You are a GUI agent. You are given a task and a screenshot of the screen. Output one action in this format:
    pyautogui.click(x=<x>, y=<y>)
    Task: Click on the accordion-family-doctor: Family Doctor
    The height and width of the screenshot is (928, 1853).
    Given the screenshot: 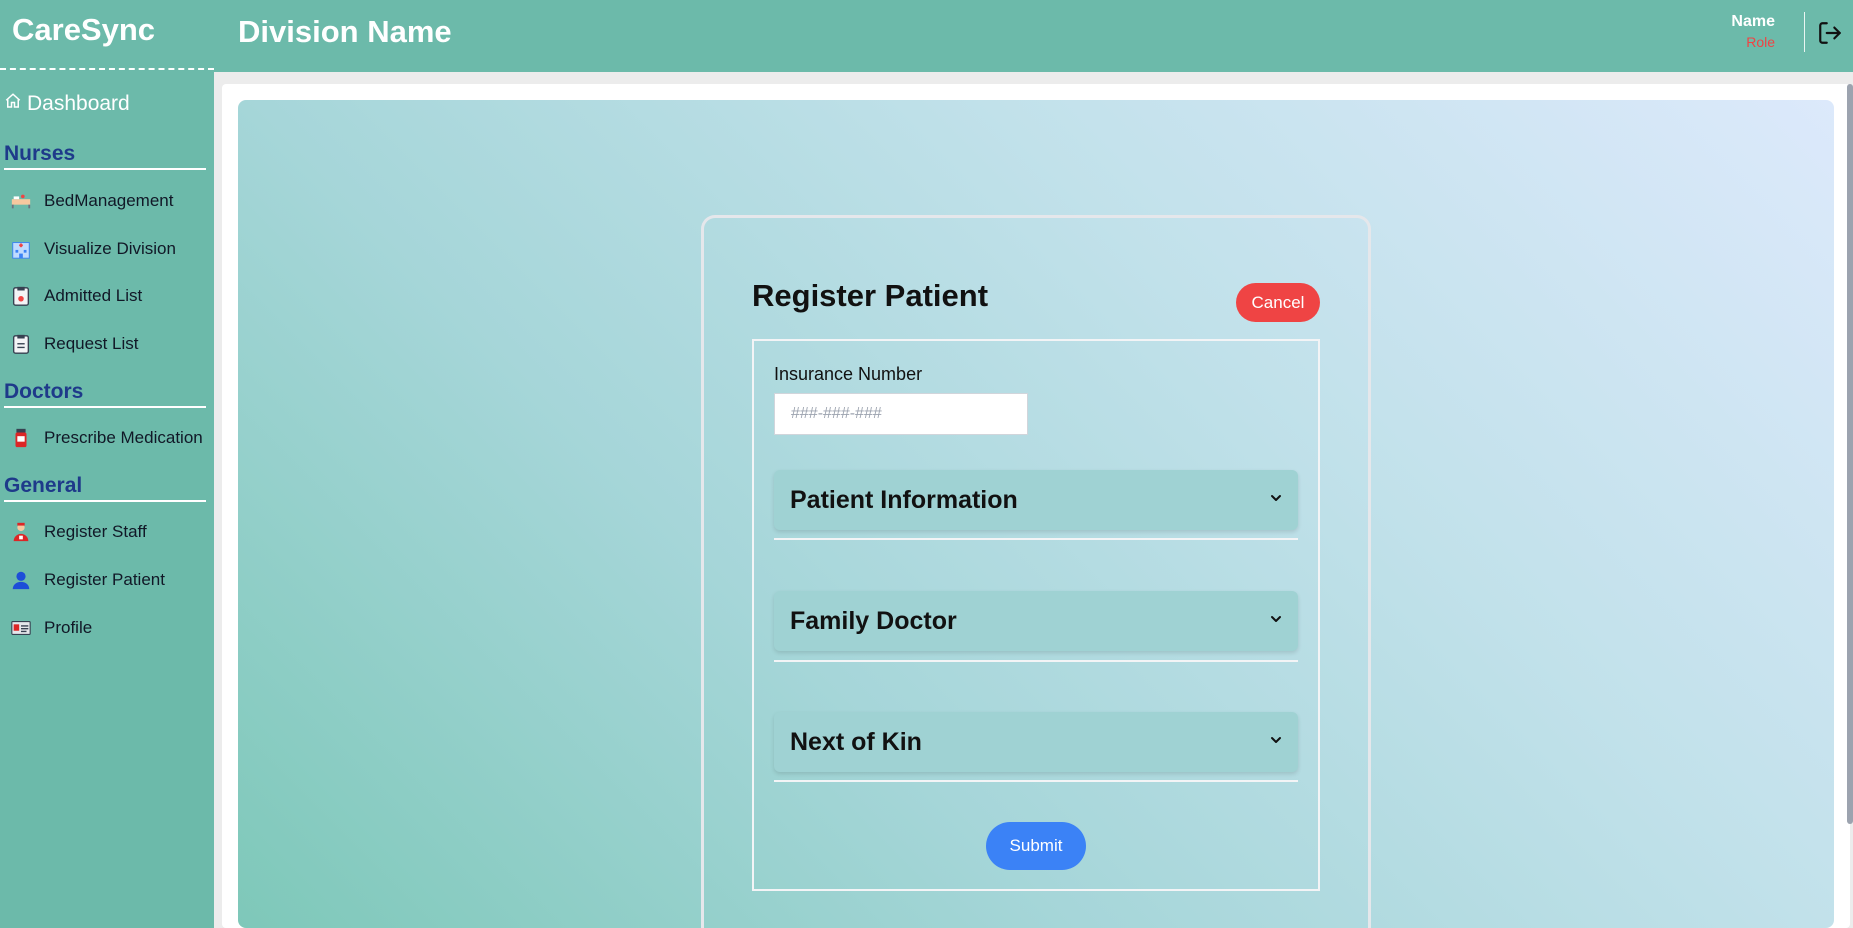 What is the action you would take?
    pyautogui.click(x=1036, y=621)
    